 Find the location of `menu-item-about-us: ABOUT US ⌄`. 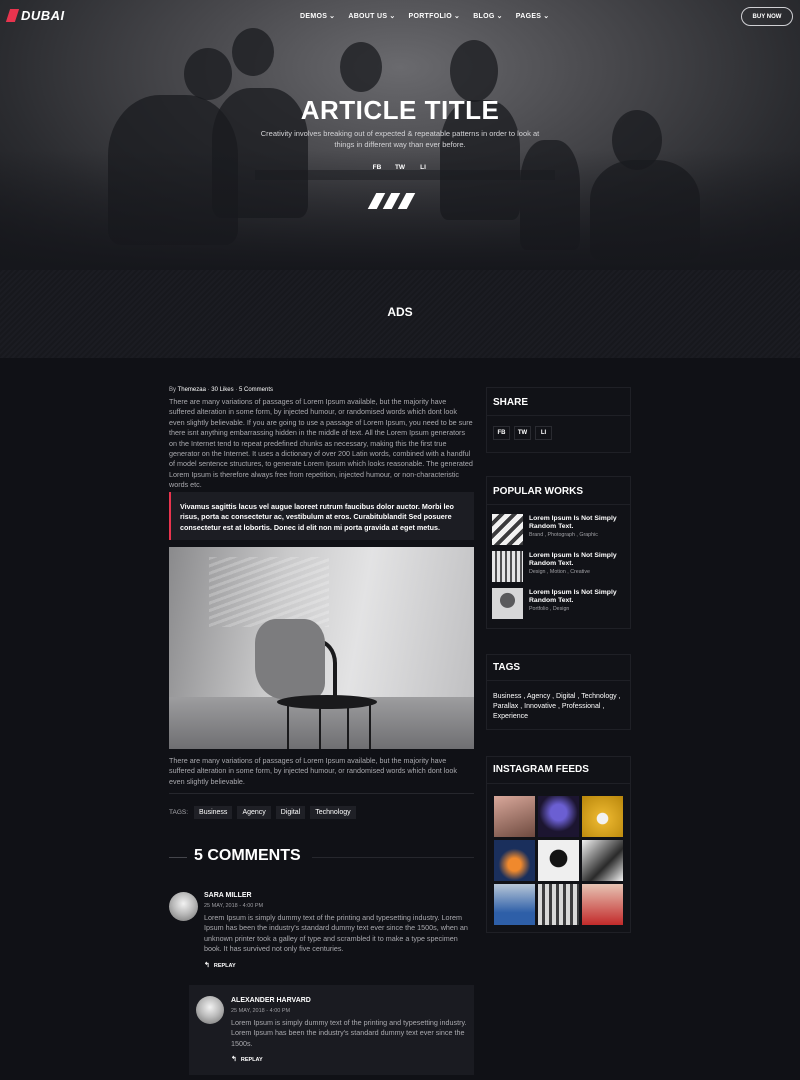

menu-item-about-us: ABOUT US ⌄ is located at coordinates (371, 16).